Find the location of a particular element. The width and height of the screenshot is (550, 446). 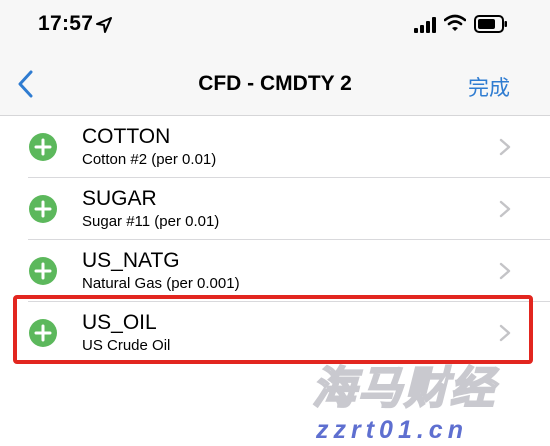

cellular-signal-icon is located at coordinates (425, 25).